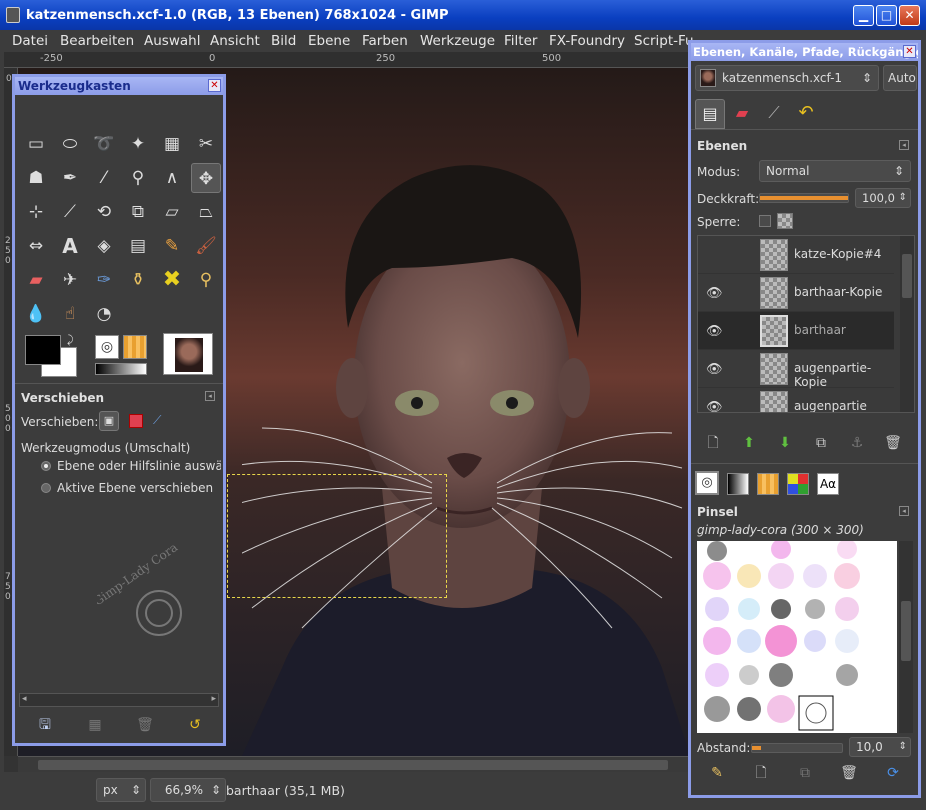  What do you see at coordinates (188, 790) in the screenshot?
I see `zoom-select: 66,9% ⇕` at bounding box center [188, 790].